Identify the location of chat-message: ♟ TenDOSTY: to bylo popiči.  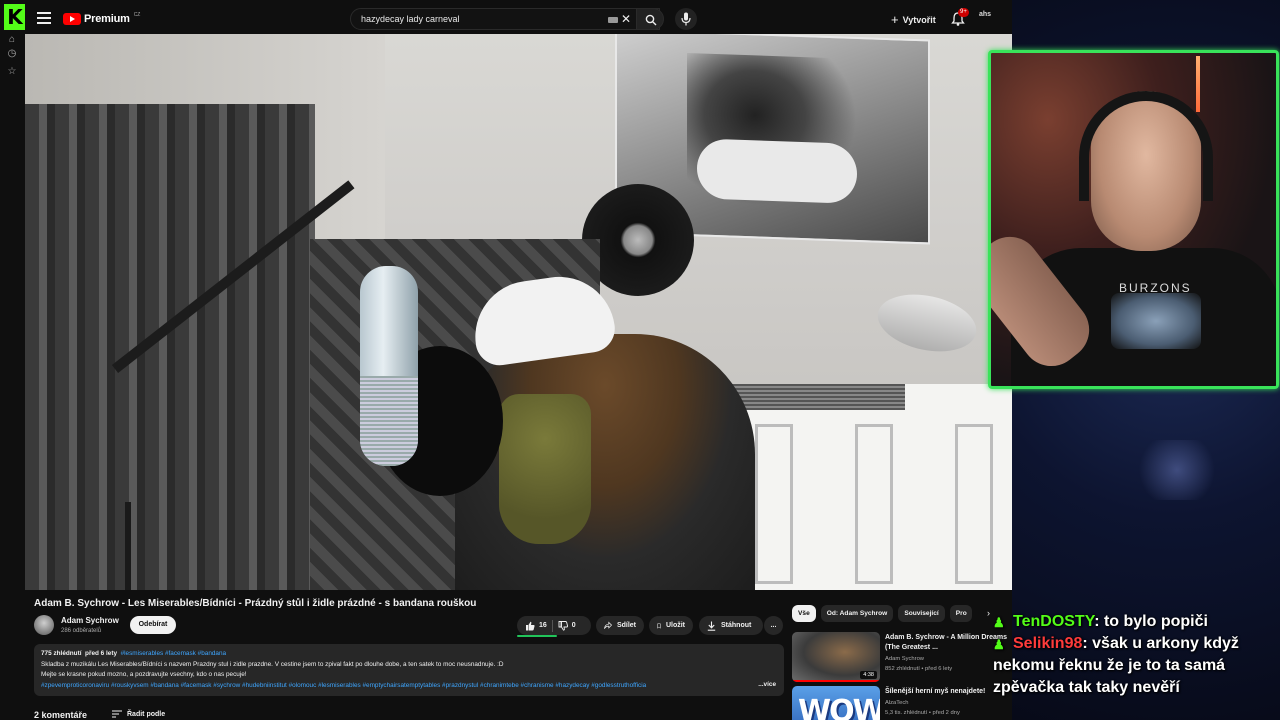
(1135, 622).